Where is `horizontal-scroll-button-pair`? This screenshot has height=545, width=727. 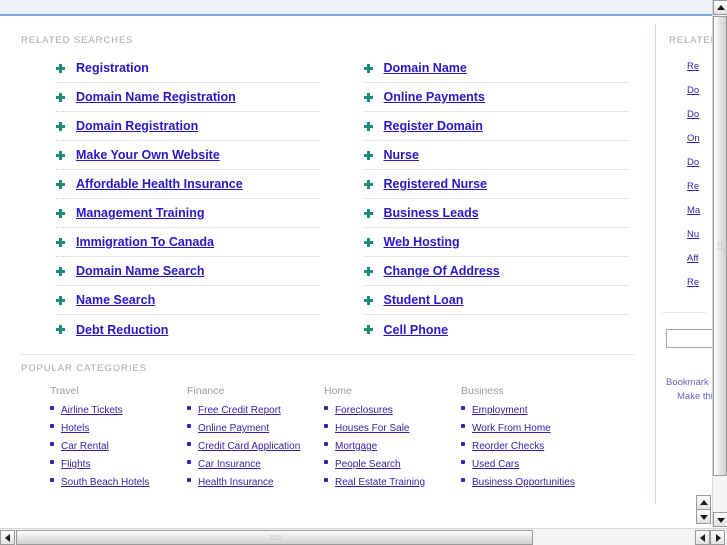 horizontal-scroll-button-pair is located at coordinates (710, 537).